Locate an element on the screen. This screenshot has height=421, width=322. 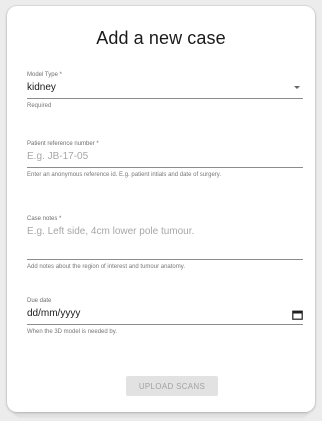
model-type-helper: Required is located at coordinates (39, 106).